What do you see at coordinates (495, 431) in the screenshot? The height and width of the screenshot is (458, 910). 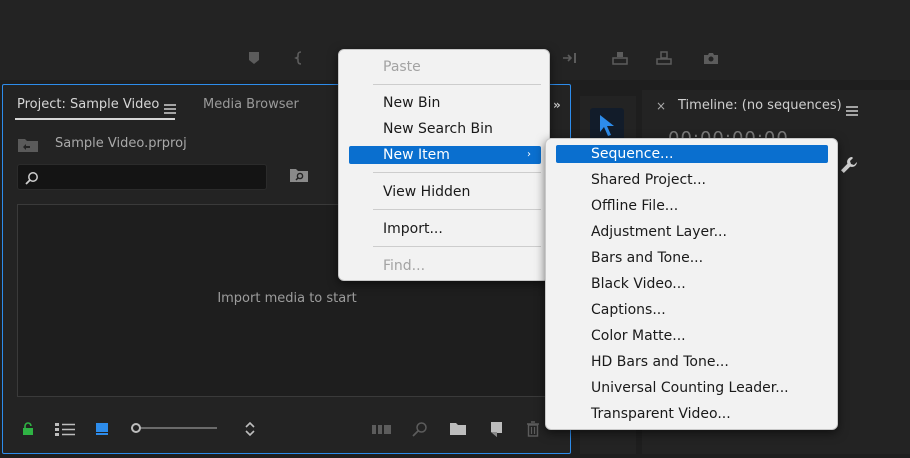 I see `new-item-icon` at bounding box center [495, 431].